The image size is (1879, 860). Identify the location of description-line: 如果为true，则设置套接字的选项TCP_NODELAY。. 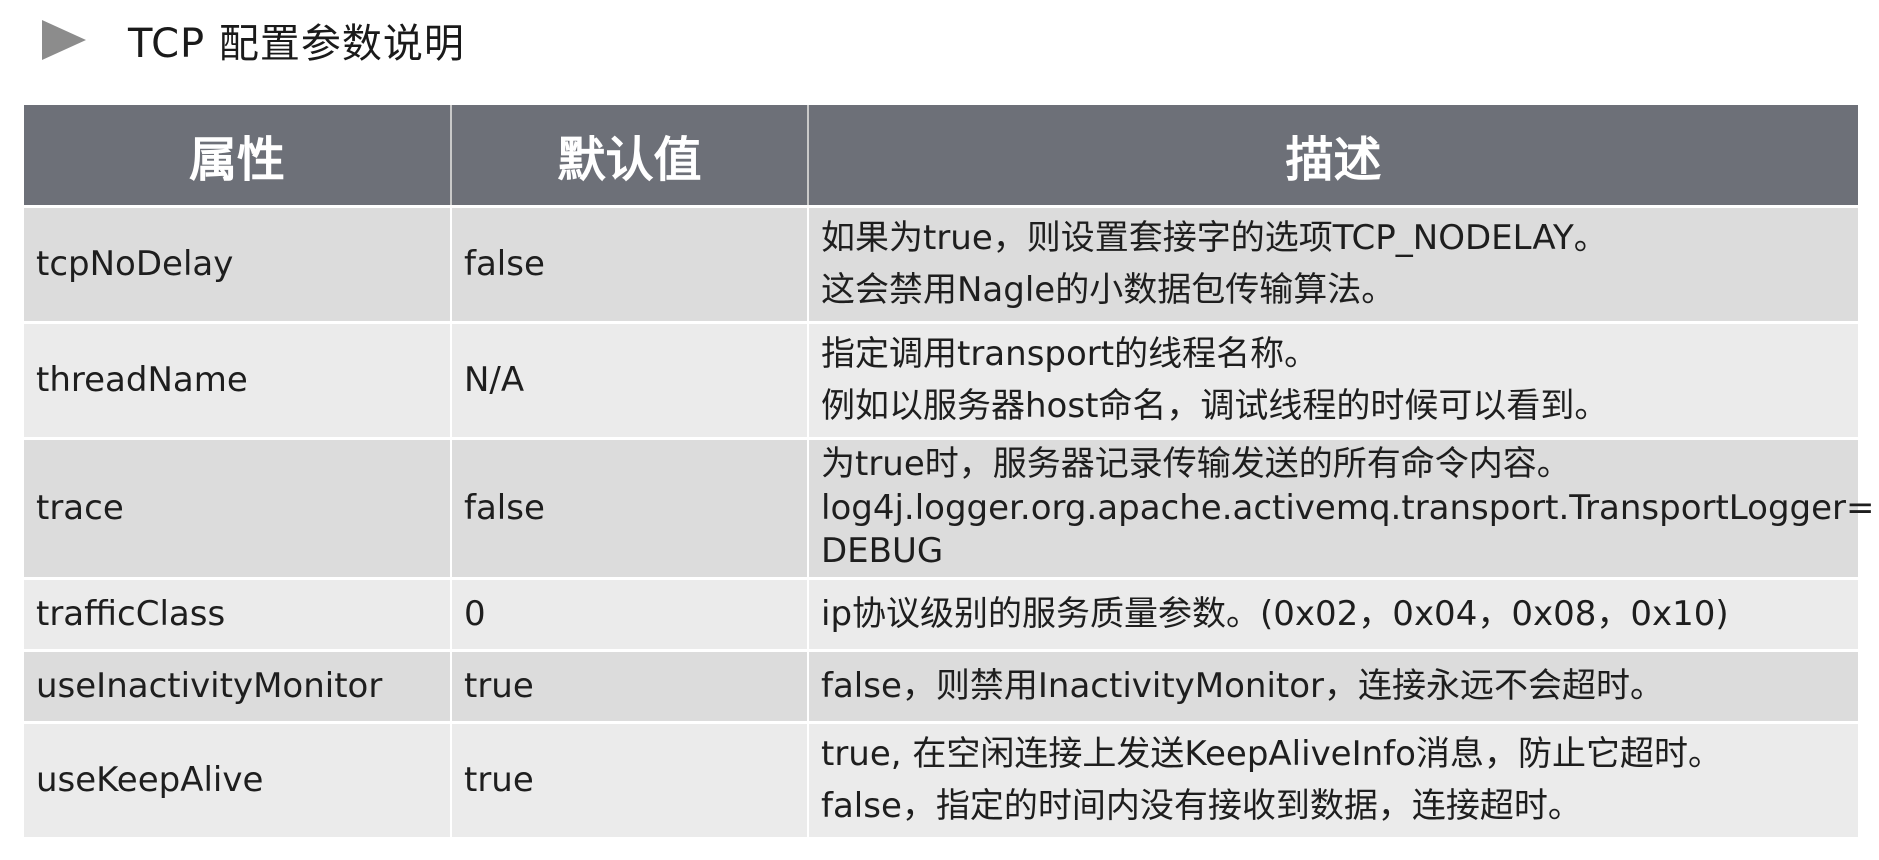
(1214, 237).